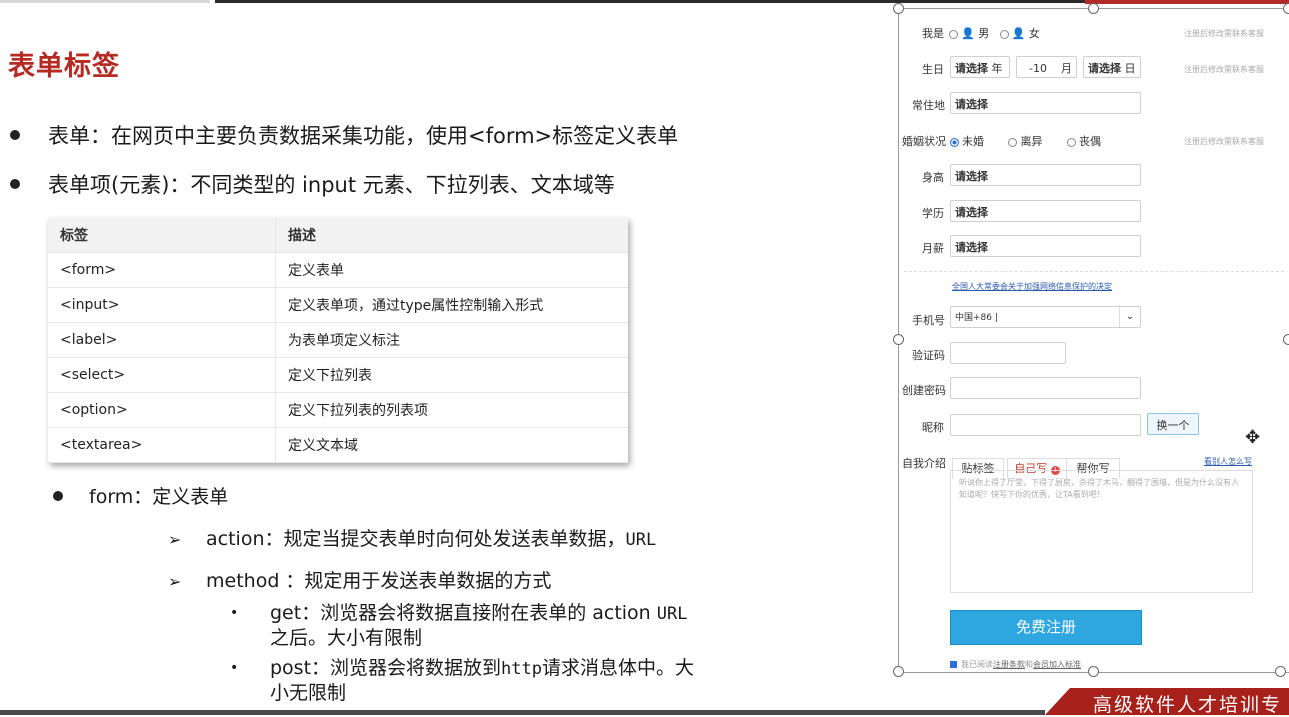  Describe the element at coordinates (1071, 142) in the screenshot. I see `marital-widowed-radio` at that location.